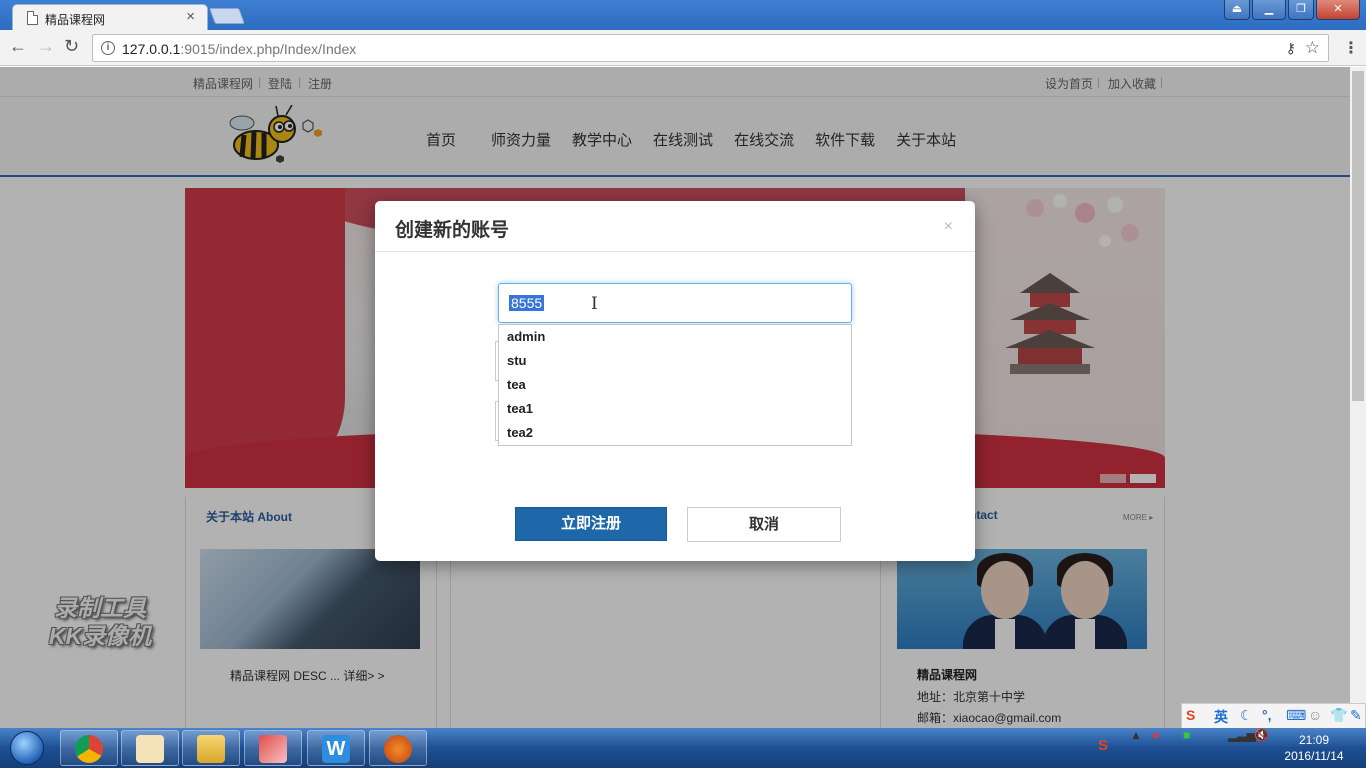 The width and height of the screenshot is (1366, 768). What do you see at coordinates (1312, 48) in the screenshot?
I see `bookmark-star-icon: ☆` at bounding box center [1312, 48].